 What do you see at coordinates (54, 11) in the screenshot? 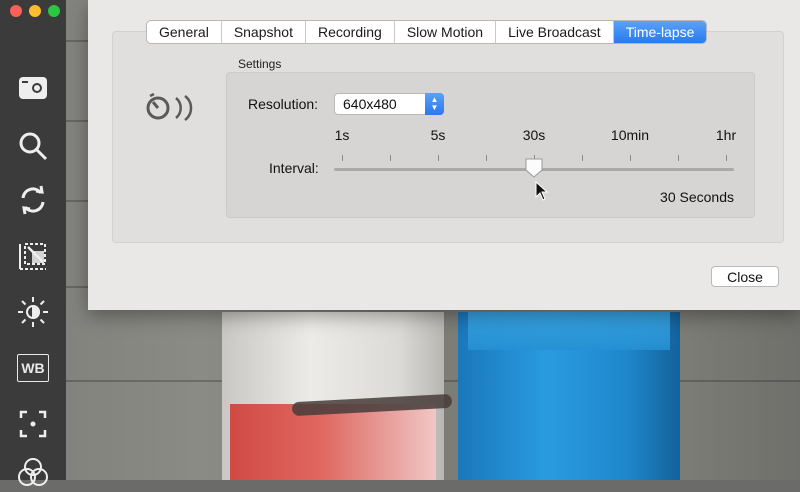
I see `traffic-light-zoom` at bounding box center [54, 11].